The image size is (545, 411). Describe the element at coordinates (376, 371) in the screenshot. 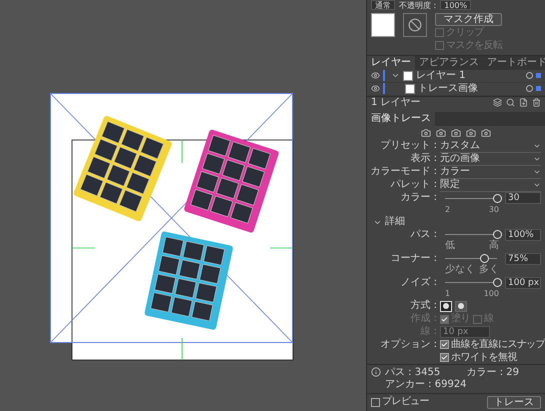

I see `info-icon` at that location.